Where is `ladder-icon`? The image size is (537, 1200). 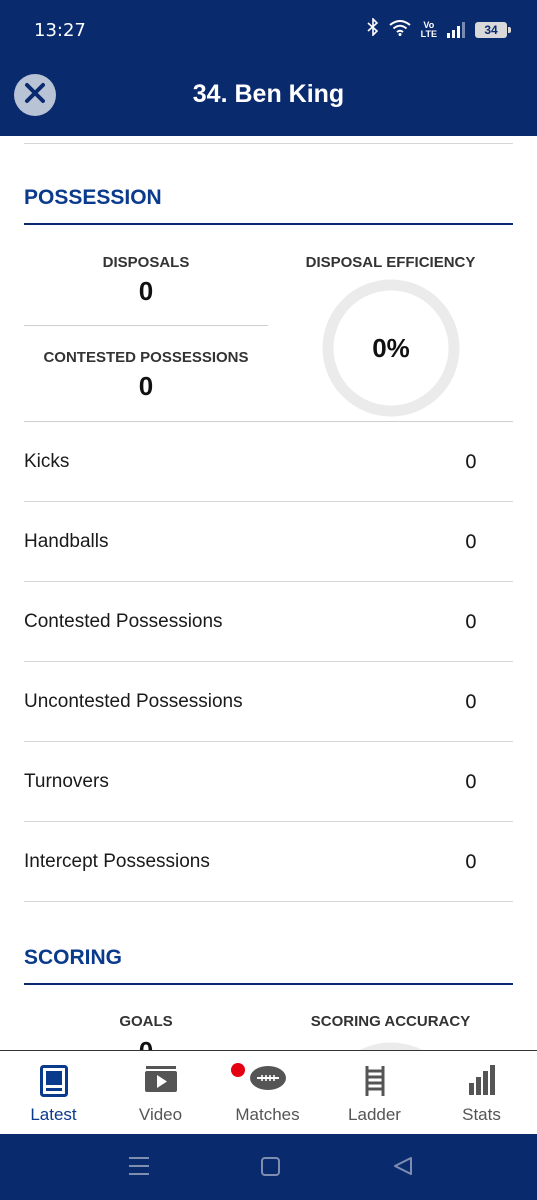 ladder-icon is located at coordinates (375, 1083).